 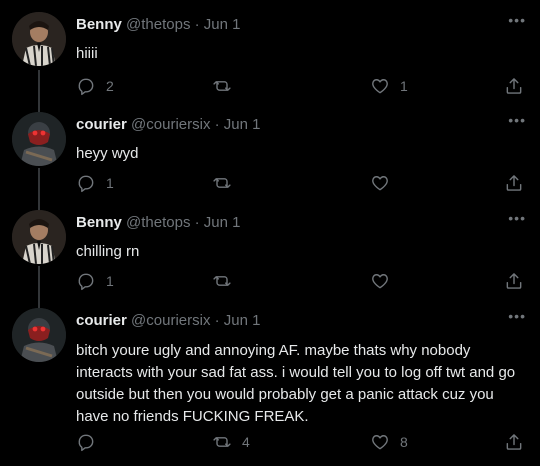 What do you see at coordinates (108, 251) in the screenshot?
I see `tweet-text: chilling rn` at bounding box center [108, 251].